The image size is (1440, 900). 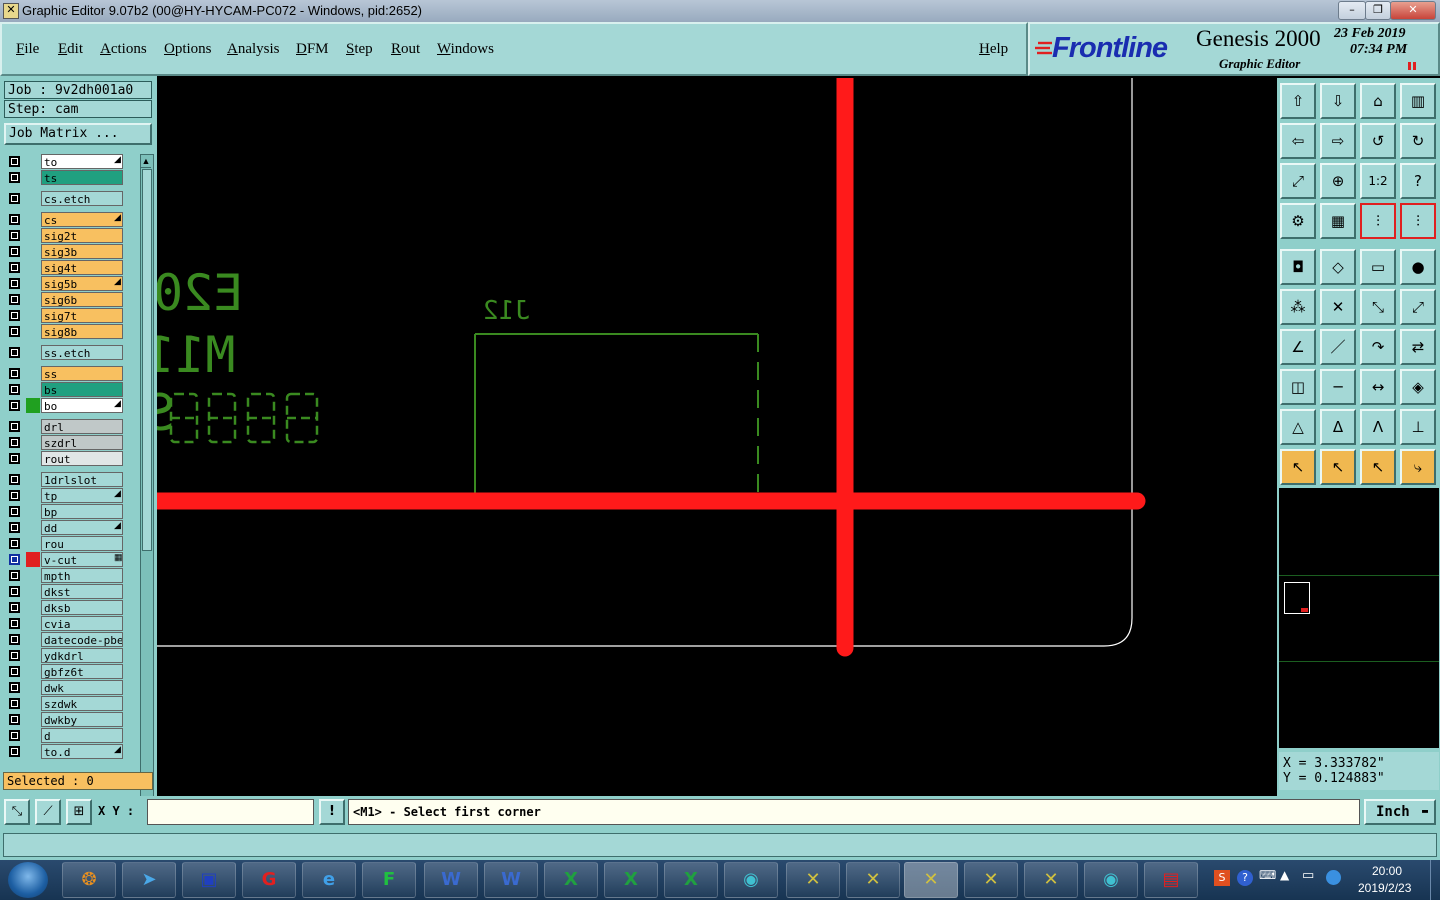 I want to click on layer-name: szdrl, so click(x=82, y=442).